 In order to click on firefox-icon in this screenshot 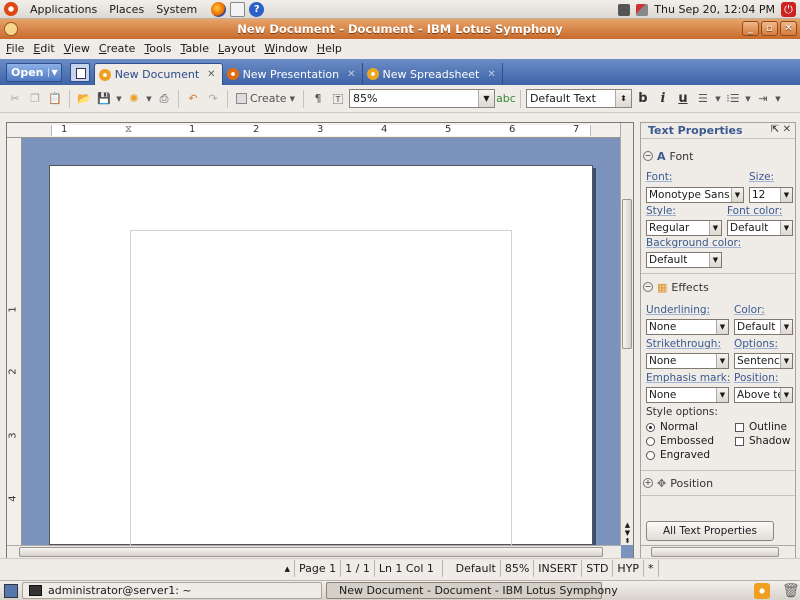, I will do `click(219, 9)`.